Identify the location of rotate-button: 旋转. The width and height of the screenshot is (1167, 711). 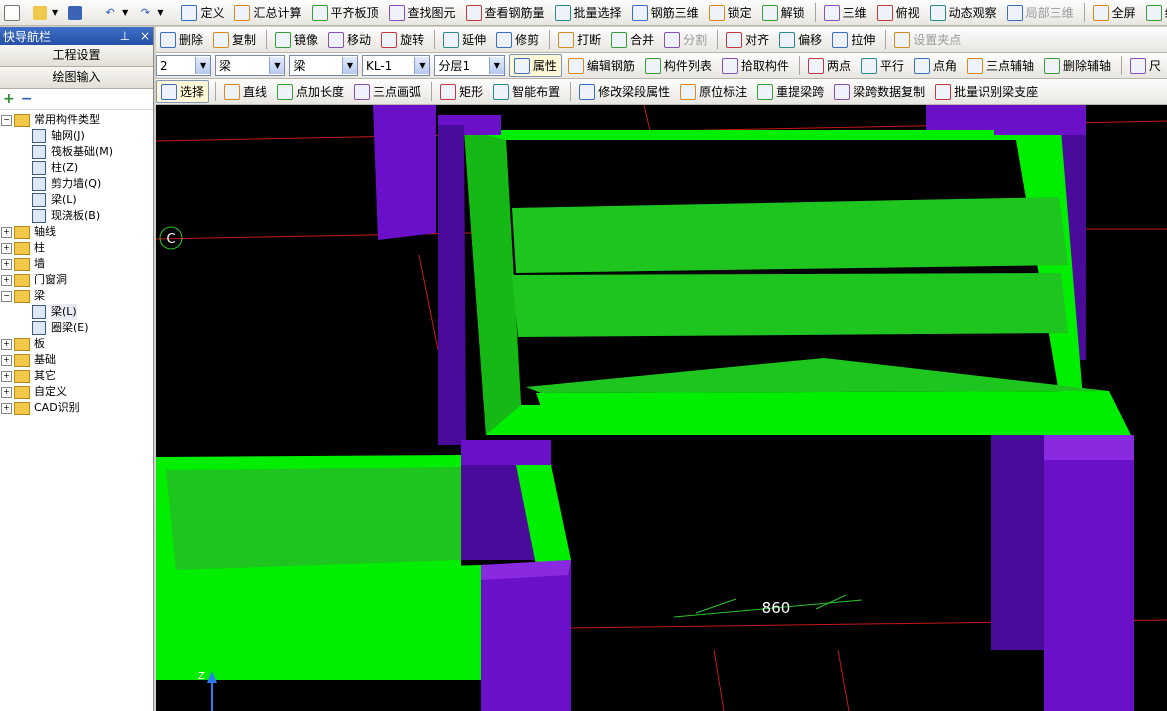
(402, 39).